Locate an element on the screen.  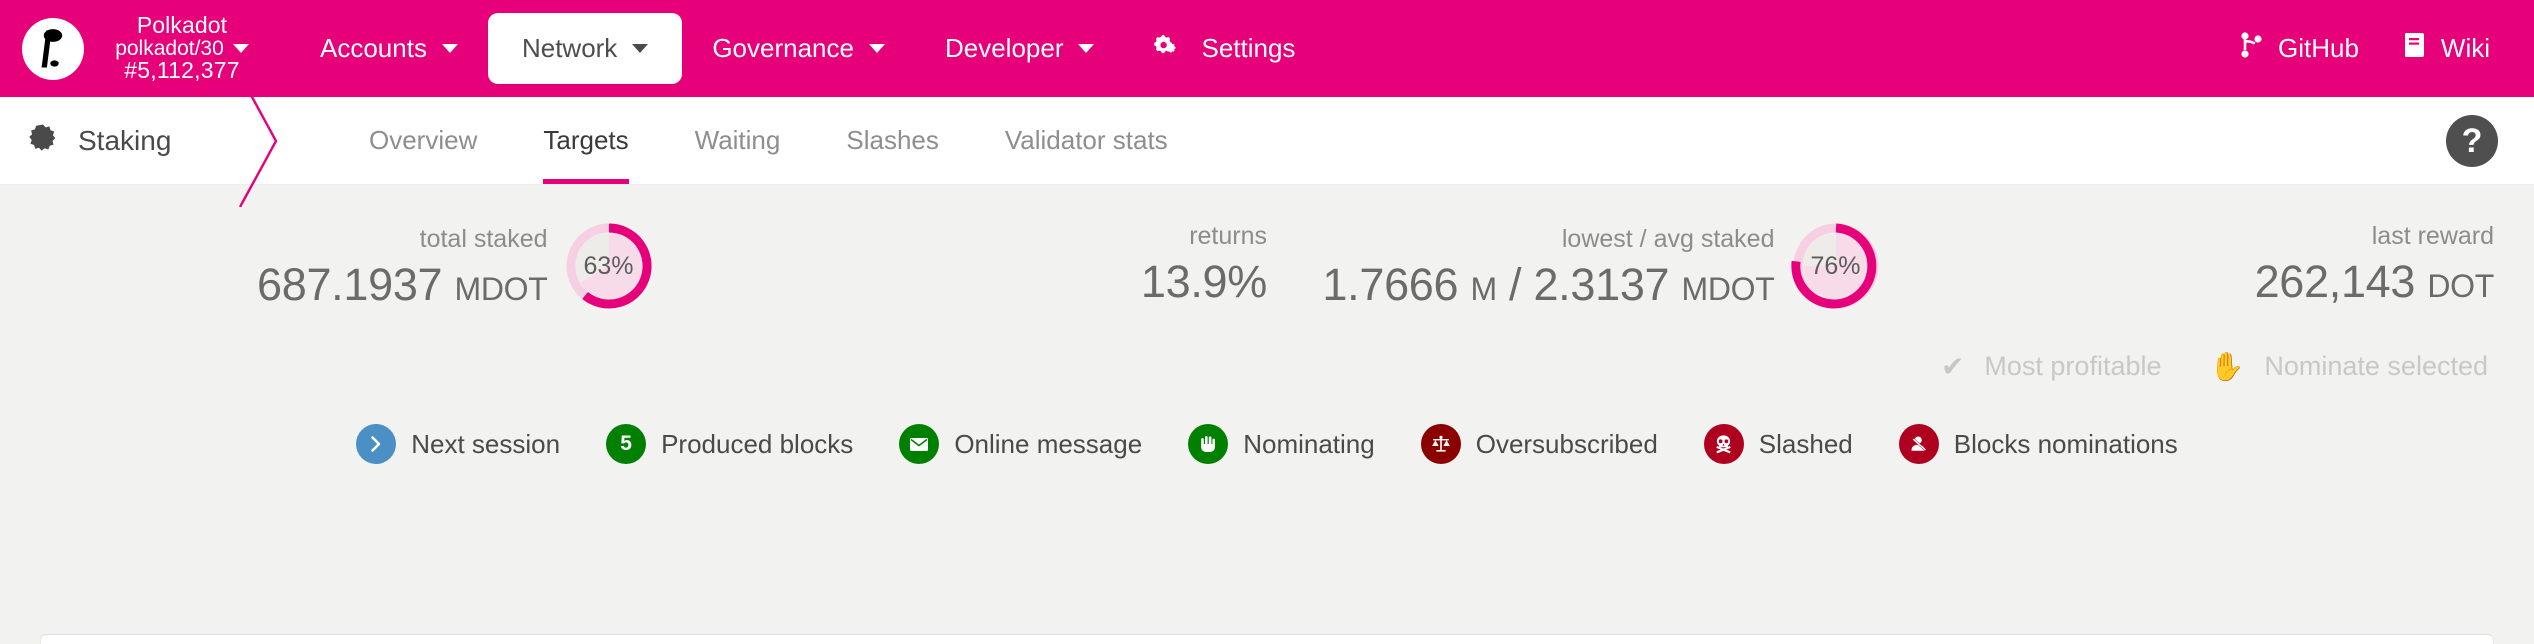
targets-table-top-edge is located at coordinates (1267, 639).